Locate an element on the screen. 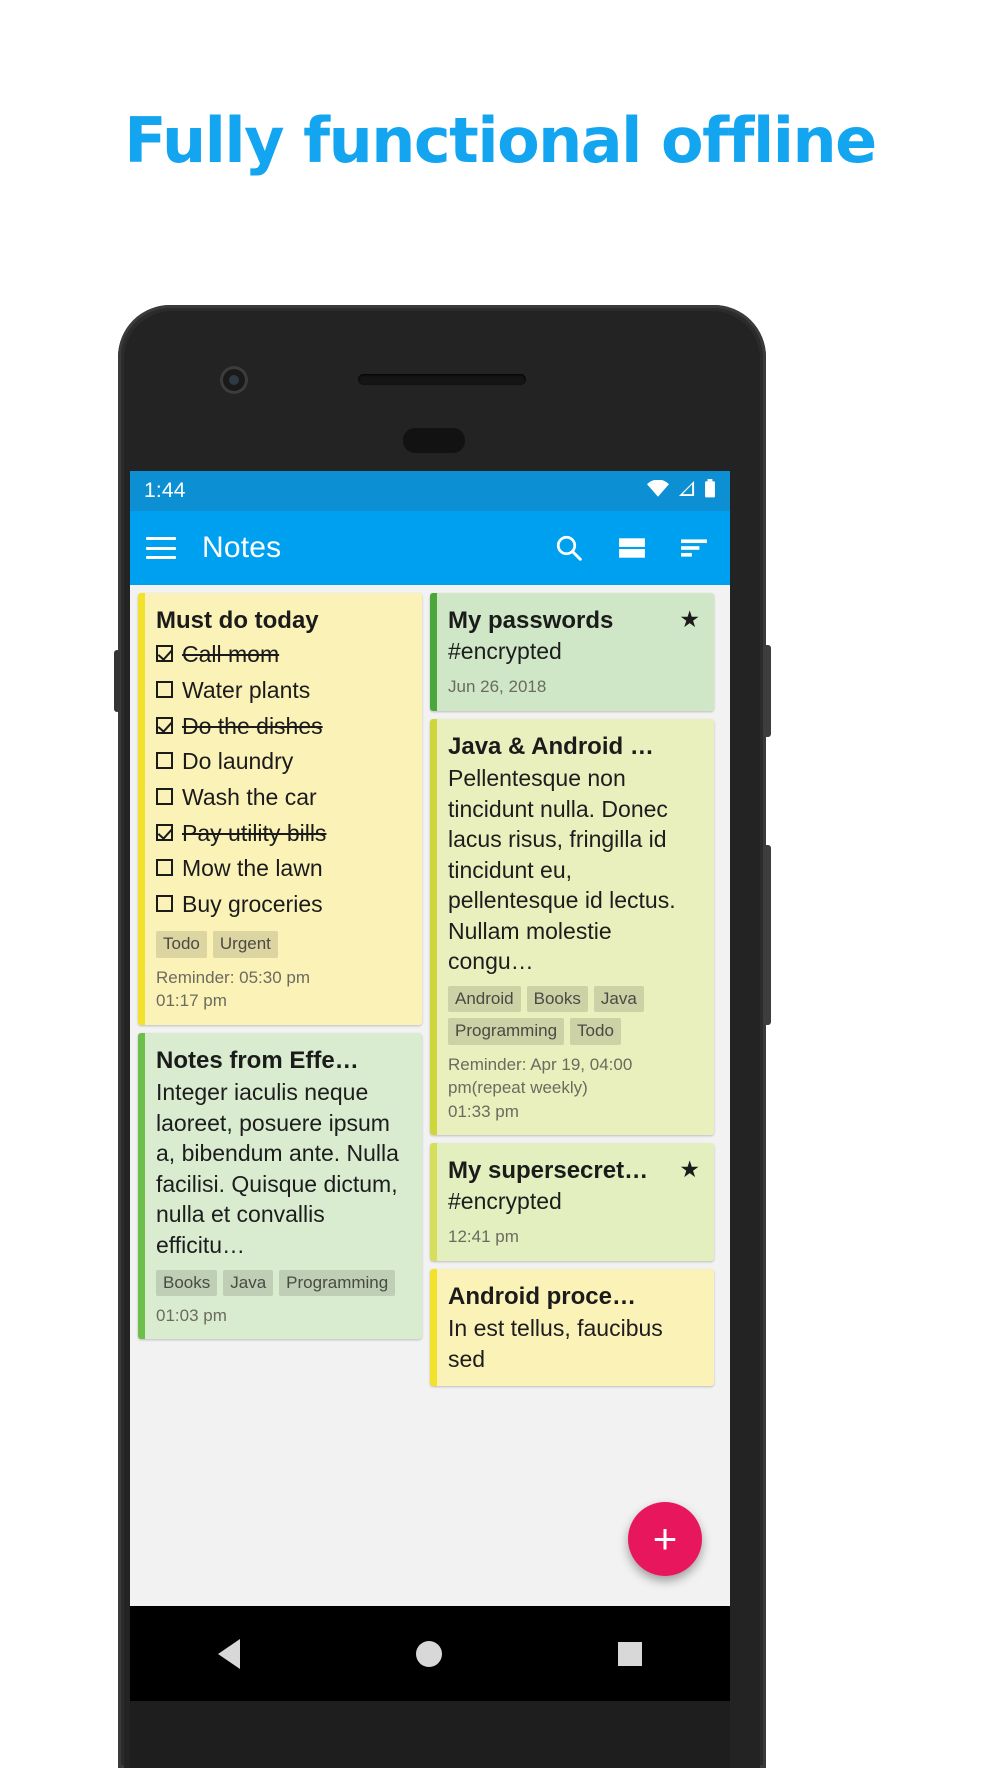 The image size is (1000, 1768). add-note-button: + is located at coordinates (665, 1539).